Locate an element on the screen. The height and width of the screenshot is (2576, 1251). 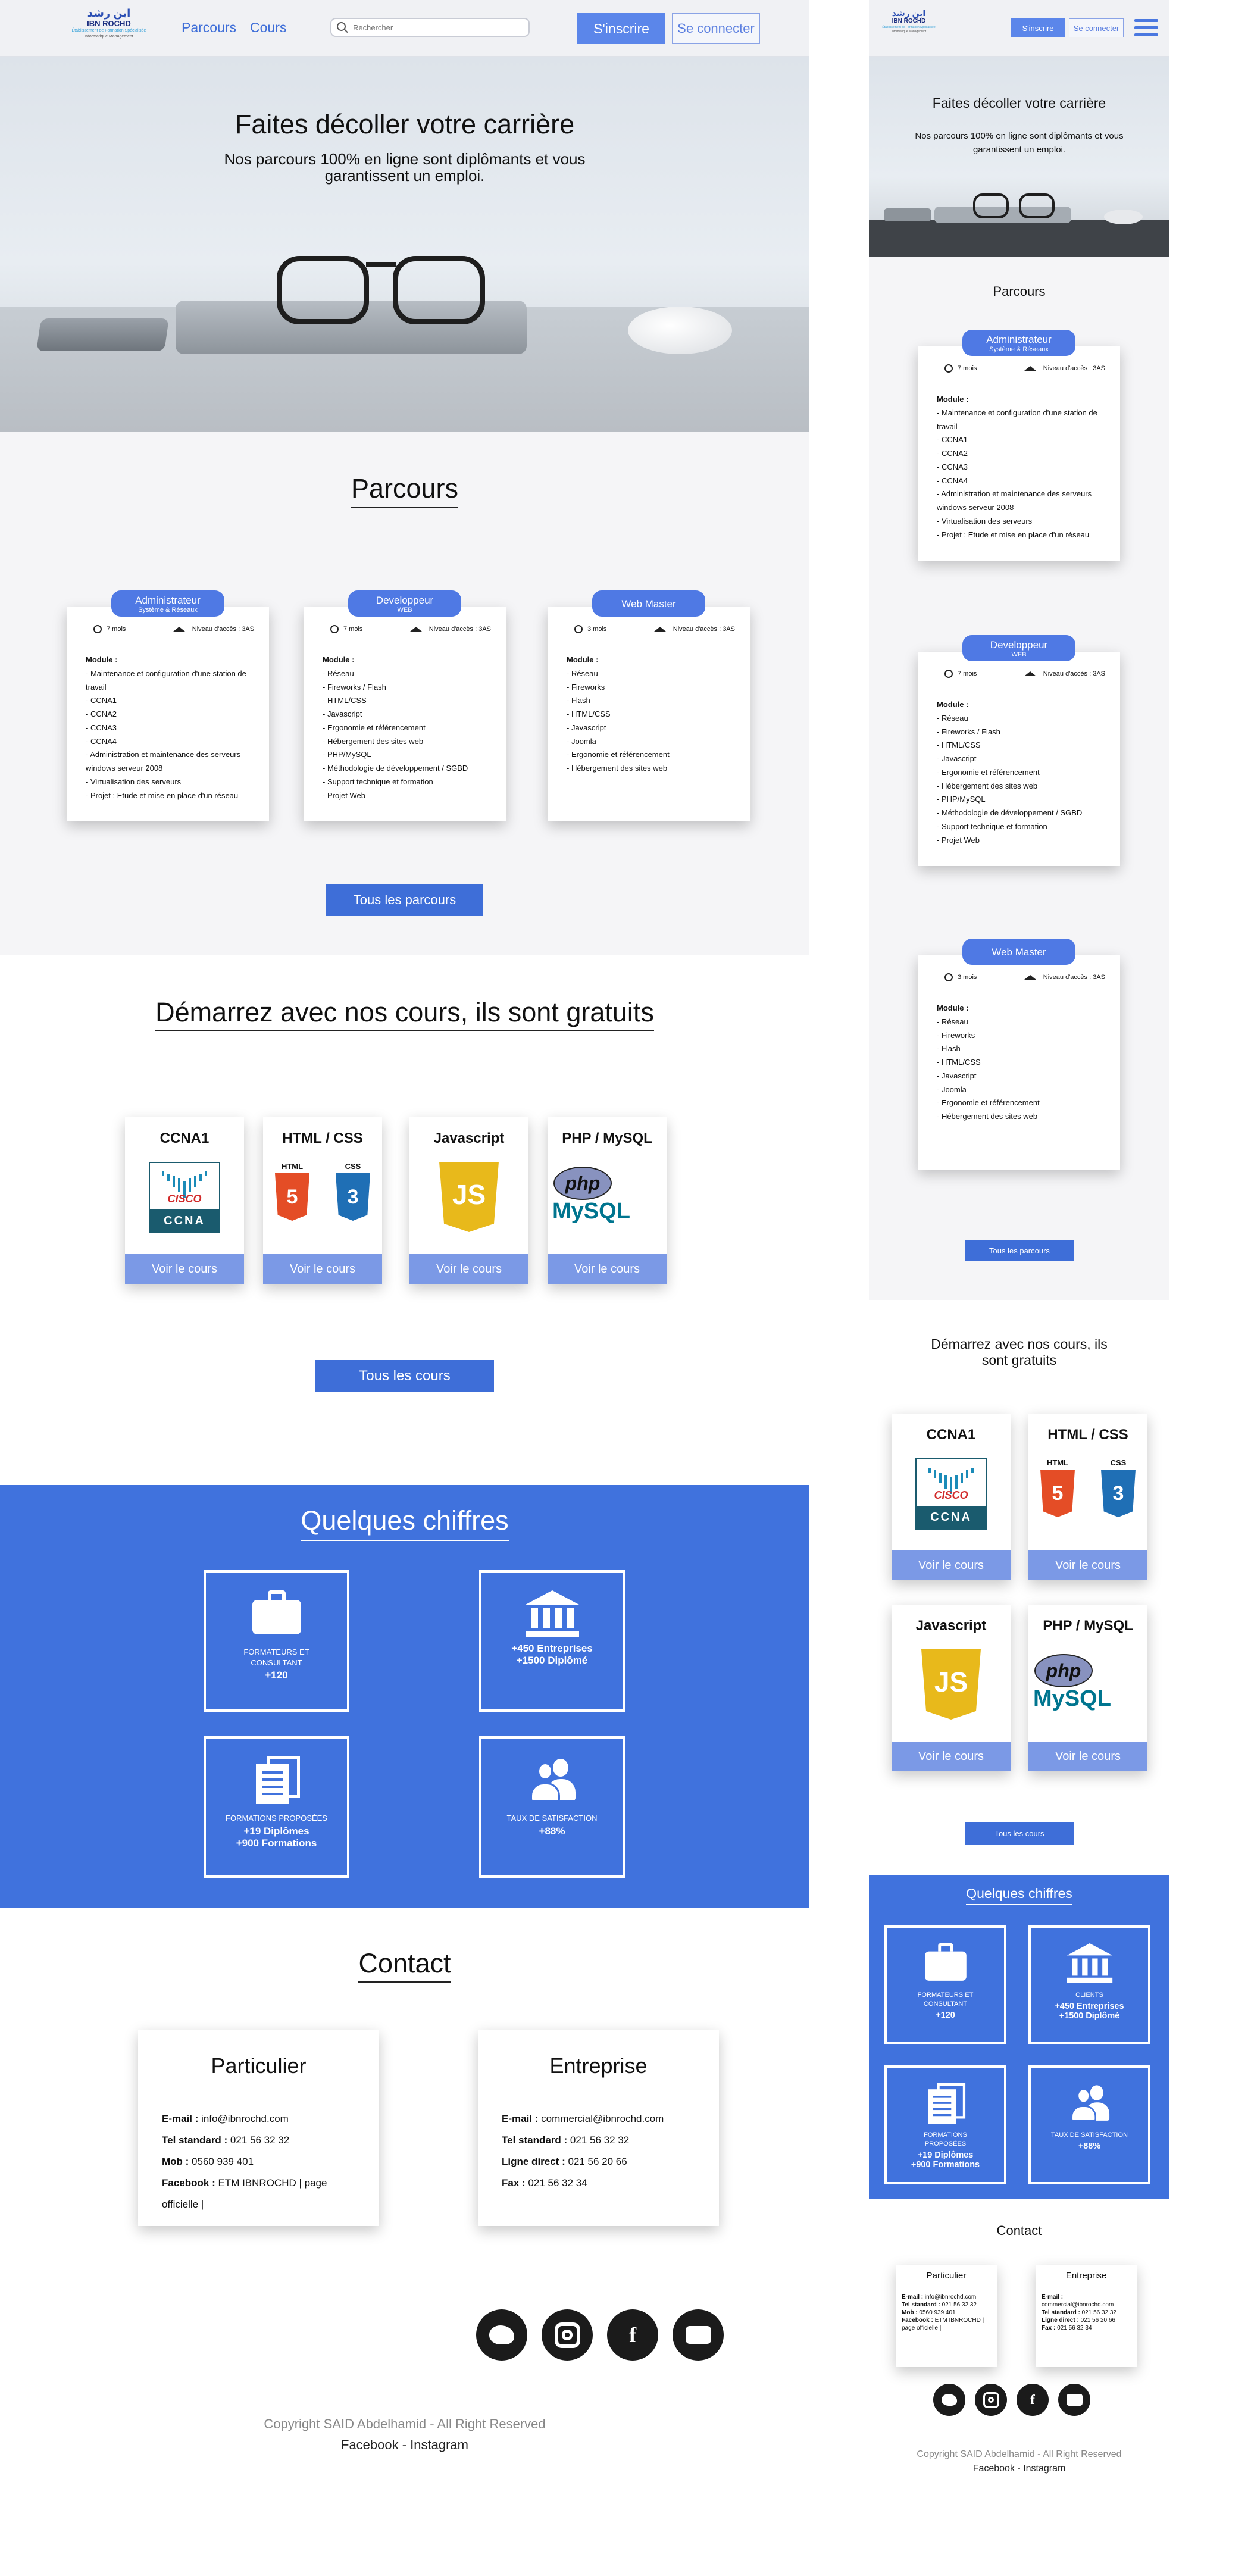
m-parcours-card-title: Web Master is located at coordinates (1019, 952).